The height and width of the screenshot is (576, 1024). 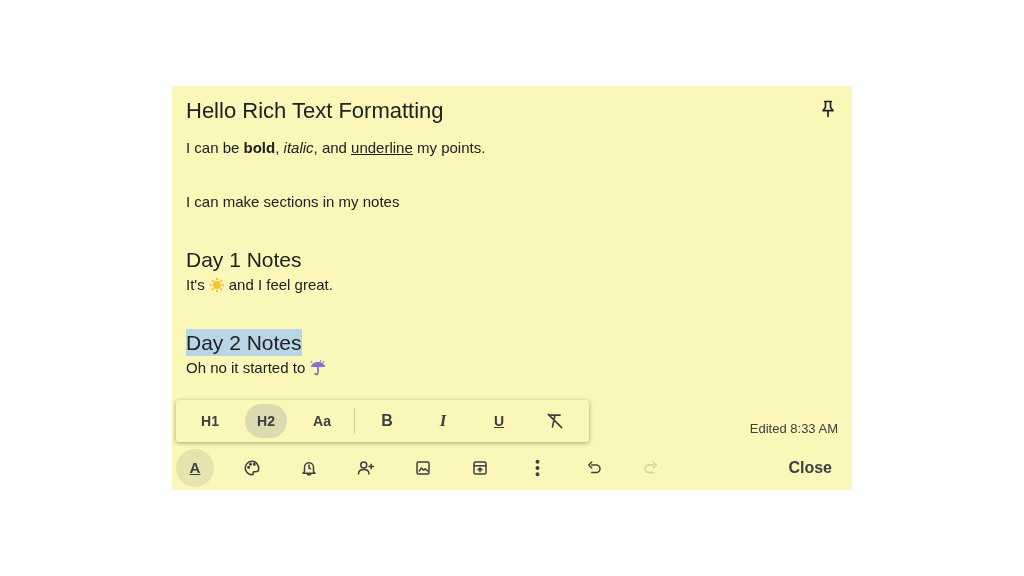 What do you see at coordinates (499, 421) in the screenshot?
I see `format-button: U` at bounding box center [499, 421].